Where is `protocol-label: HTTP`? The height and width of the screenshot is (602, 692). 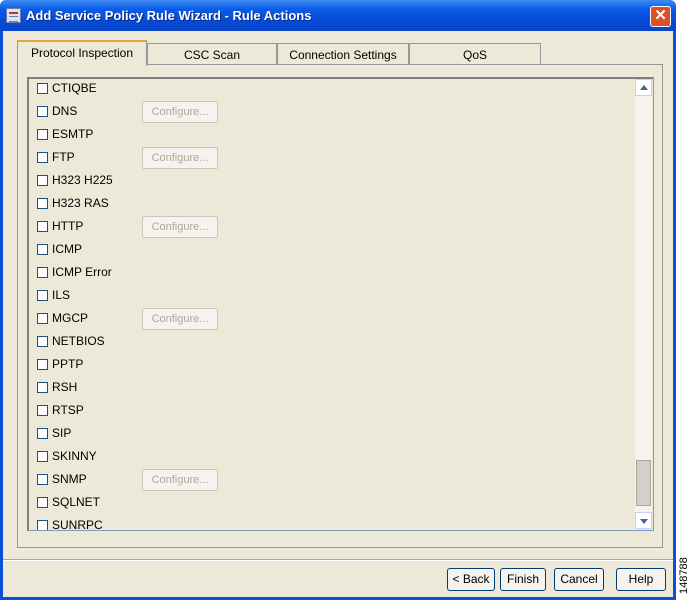 protocol-label: HTTP is located at coordinates (68, 226).